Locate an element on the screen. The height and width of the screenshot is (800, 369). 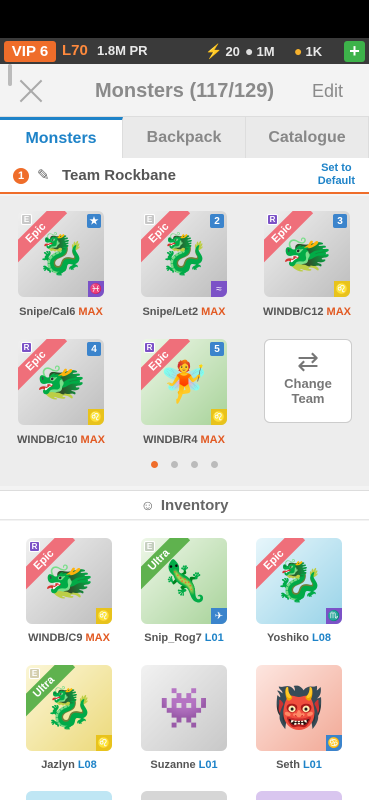
coin-resource: ● 1K is located at coordinates (308, 51).